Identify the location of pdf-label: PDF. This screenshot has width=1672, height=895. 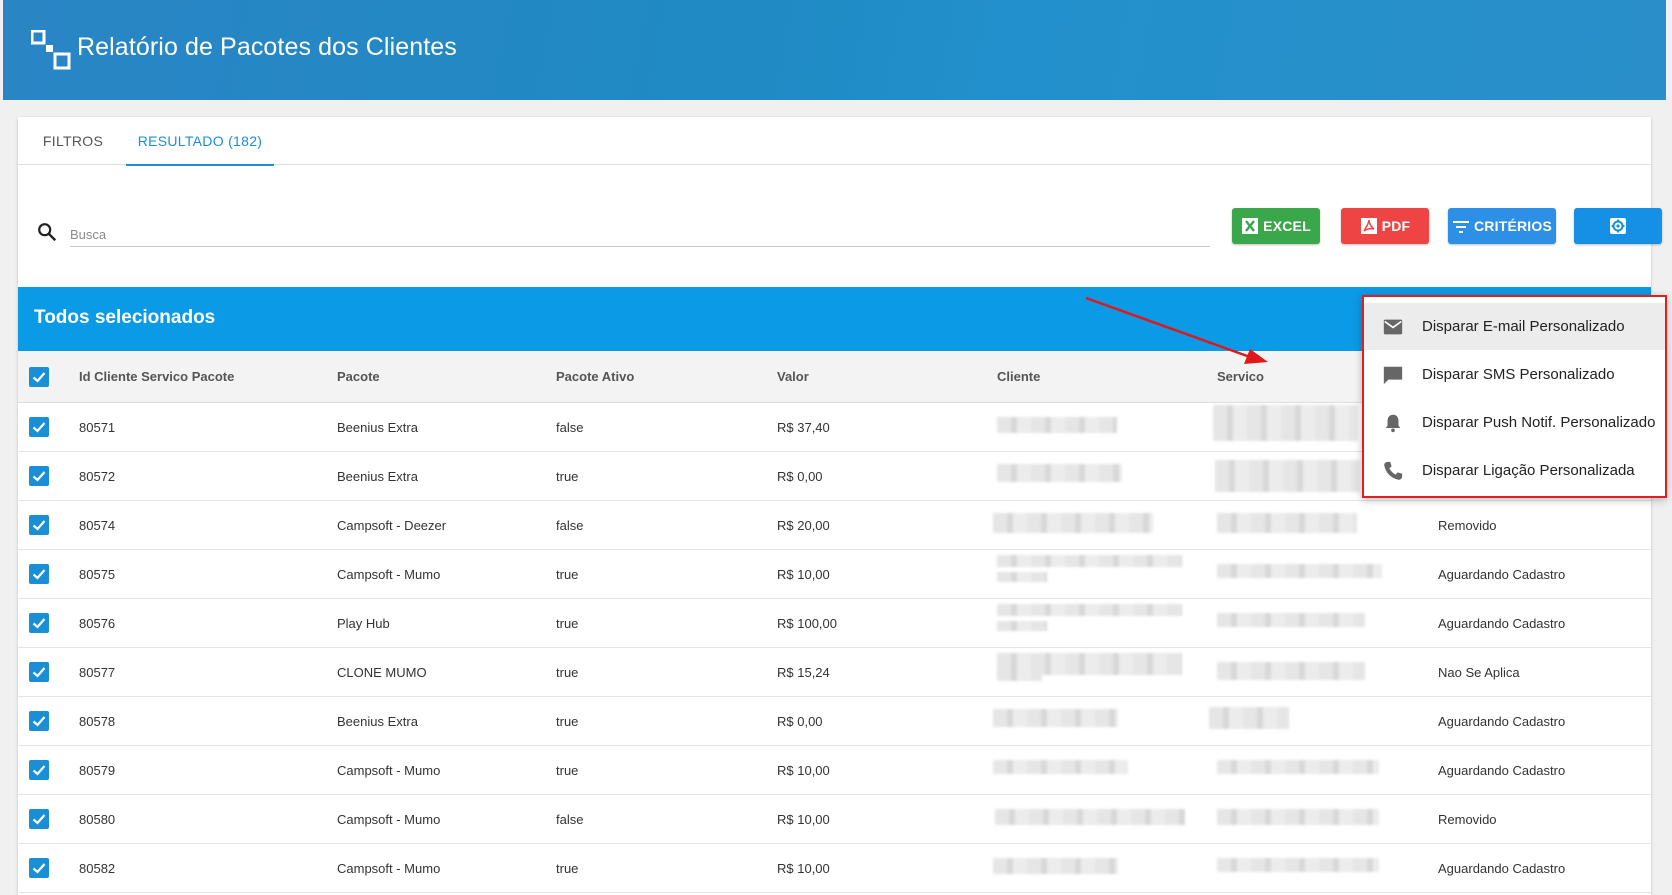
(1396, 226).